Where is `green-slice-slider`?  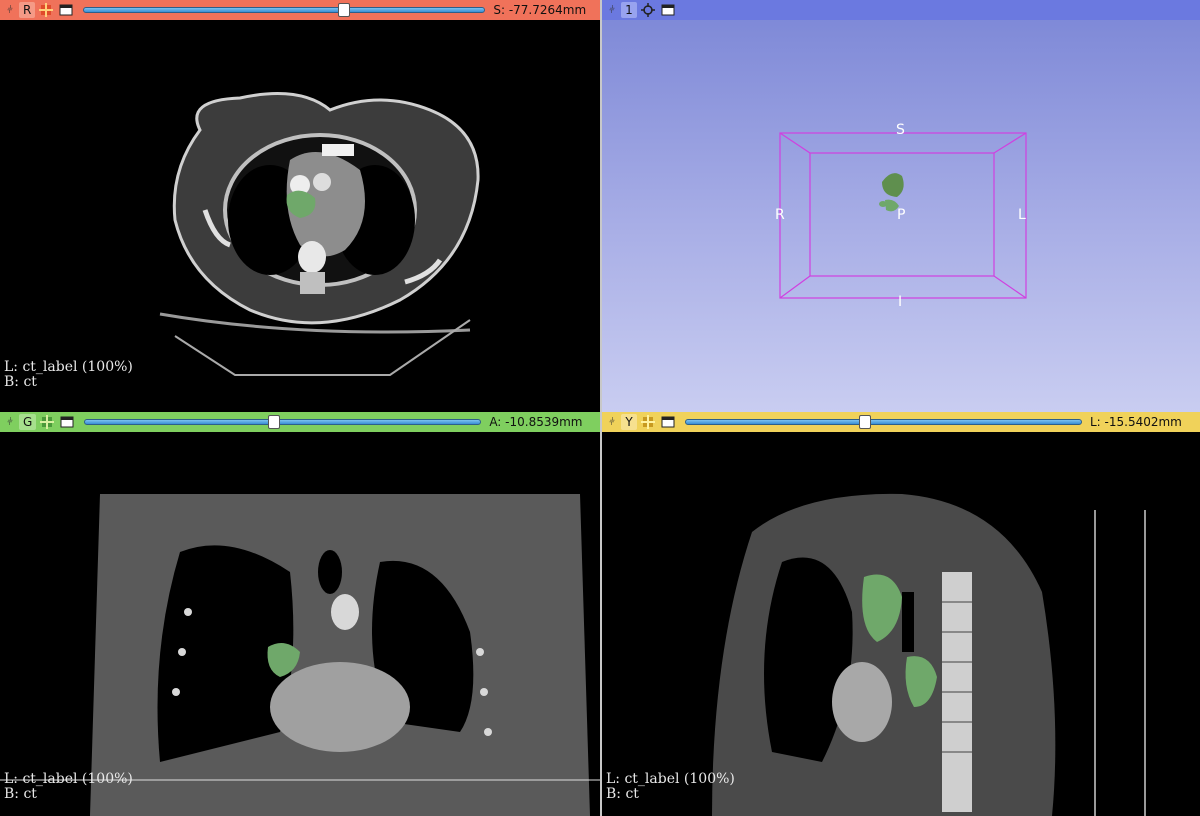
green-slice-slider is located at coordinates (283, 422).